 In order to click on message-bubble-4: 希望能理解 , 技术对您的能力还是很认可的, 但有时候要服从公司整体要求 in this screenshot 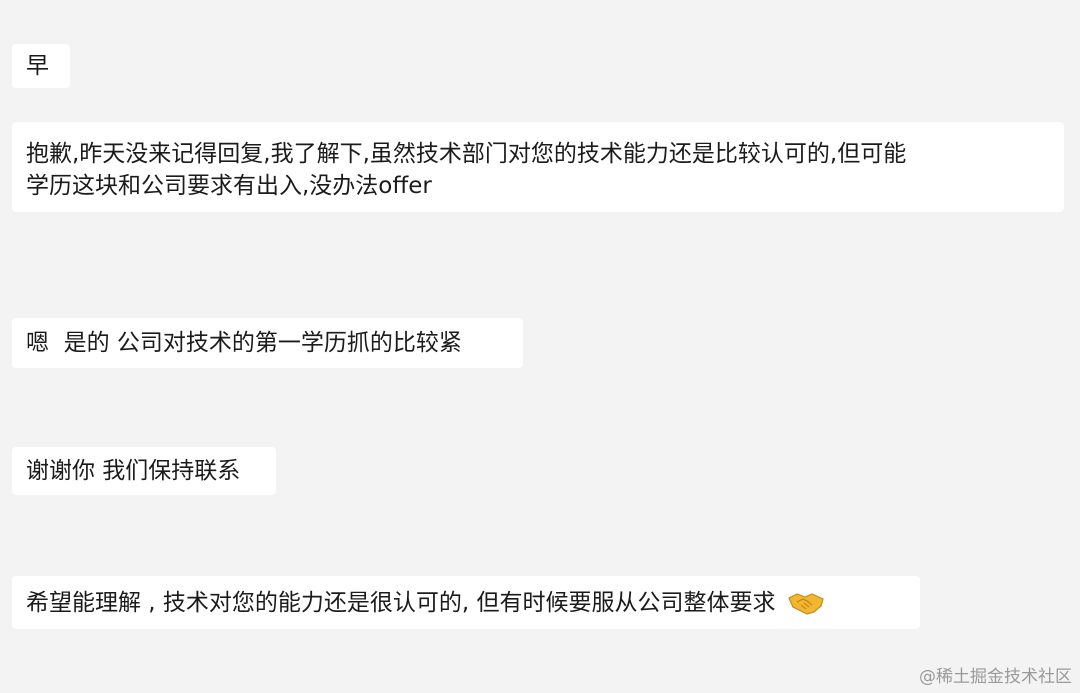, I will do `click(466, 602)`.